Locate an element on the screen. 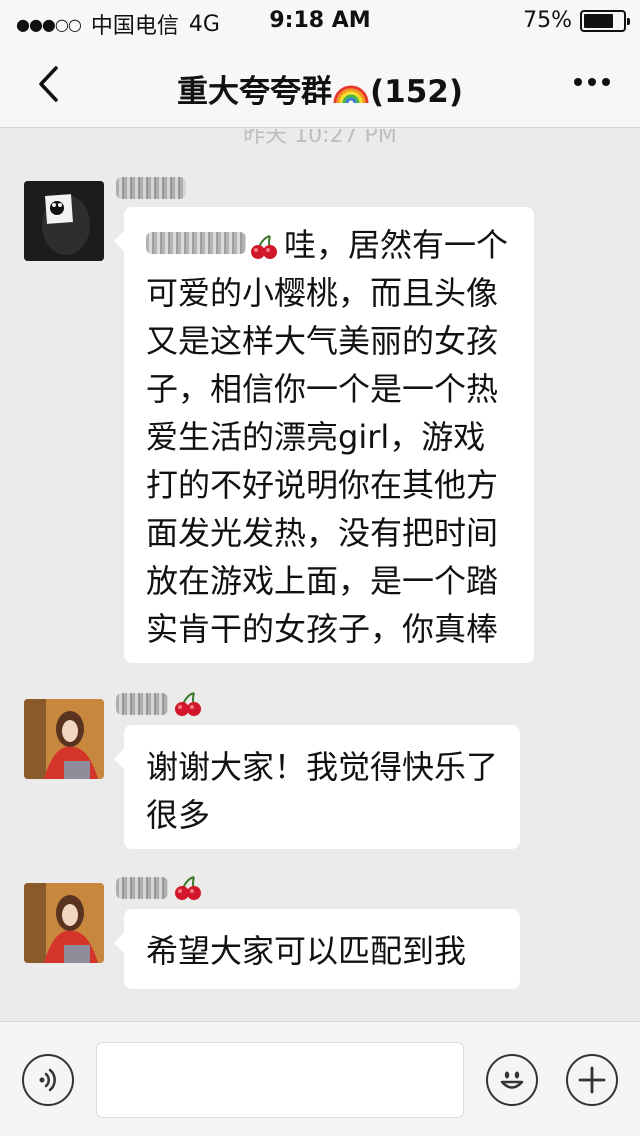 The image size is (640, 1136). more-dots-icon is located at coordinates (592, 82).